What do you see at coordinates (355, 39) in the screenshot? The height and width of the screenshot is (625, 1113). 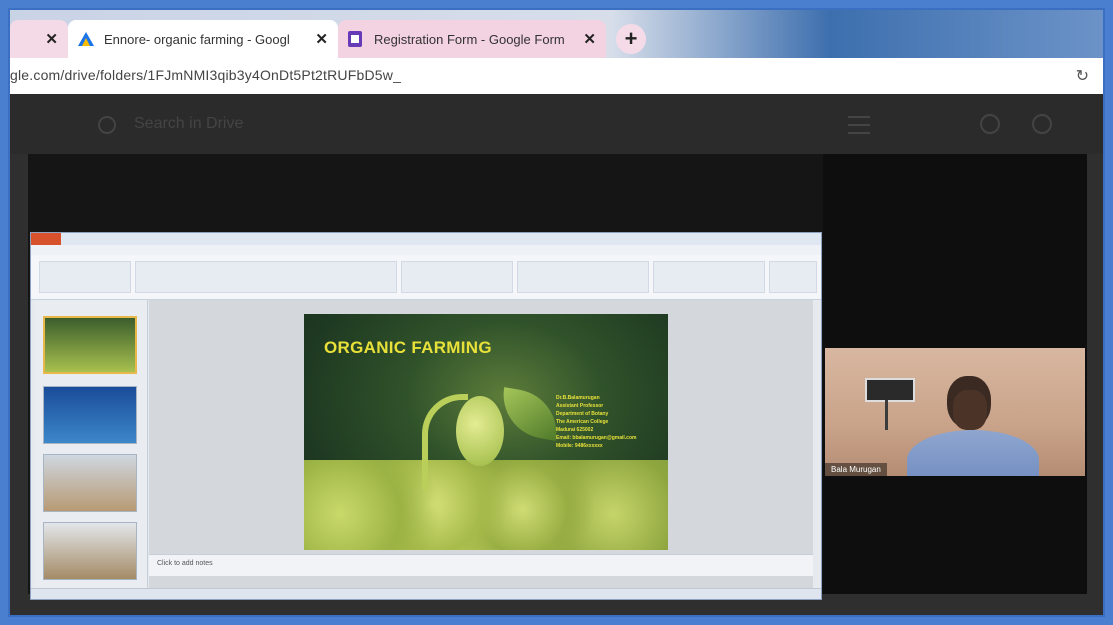 I see `google-forms-icon` at bounding box center [355, 39].